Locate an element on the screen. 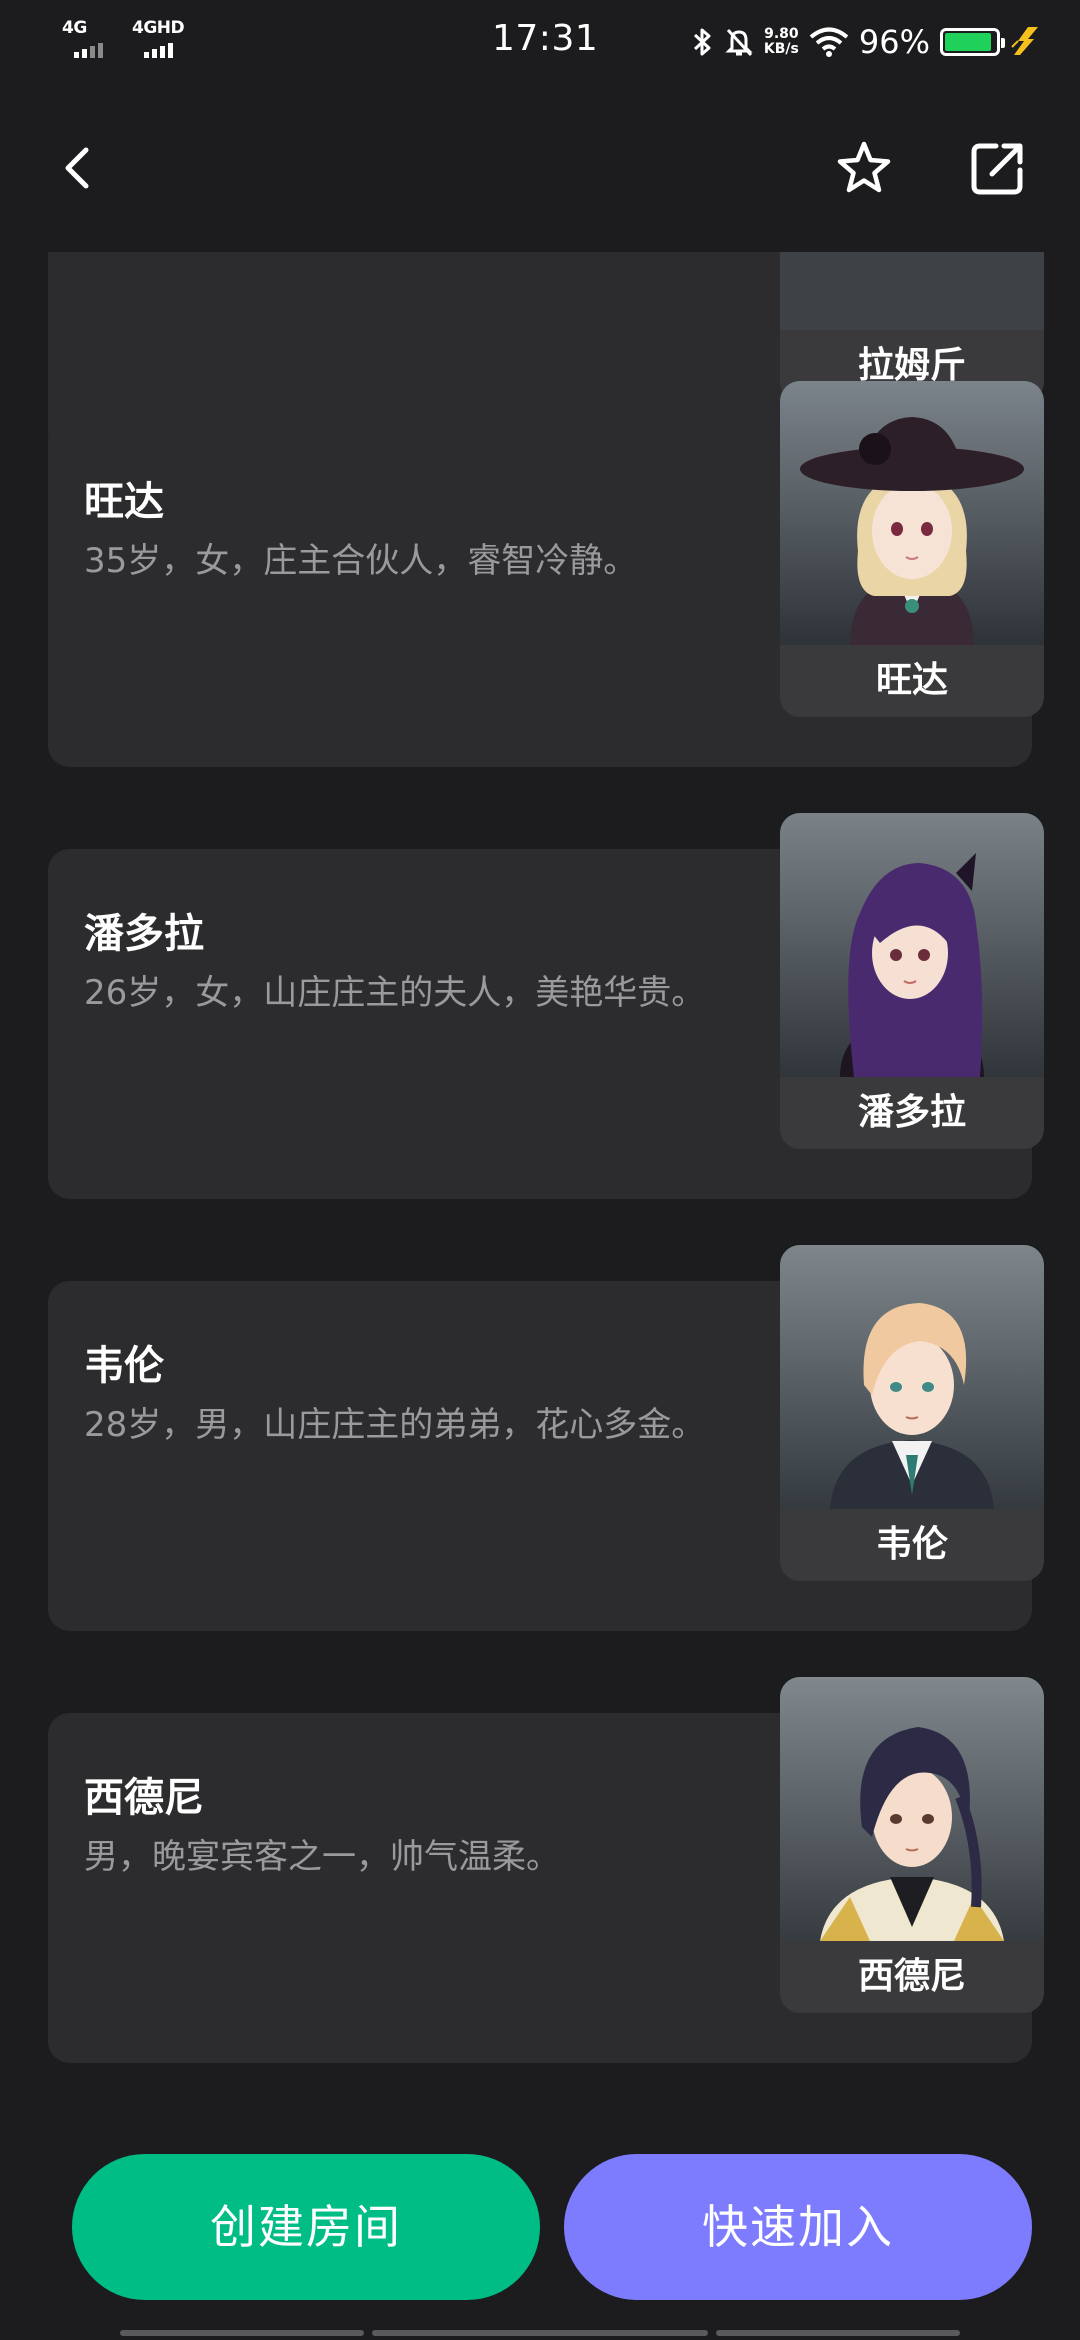  cellular-signal-1: 4G is located at coordinates (86, 38).